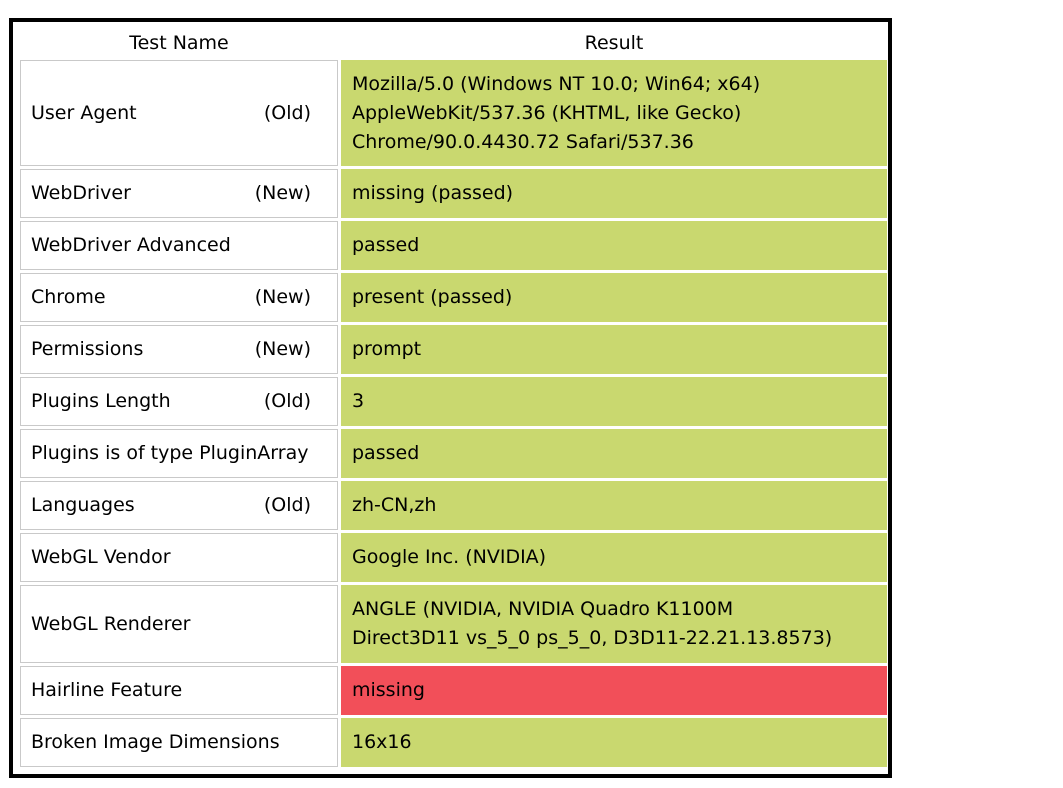 The image size is (1063, 788). Describe the element at coordinates (543, 609) in the screenshot. I see `result-line: ANGLE (NVIDIA, NVIDIA Quadro K1100M` at that location.